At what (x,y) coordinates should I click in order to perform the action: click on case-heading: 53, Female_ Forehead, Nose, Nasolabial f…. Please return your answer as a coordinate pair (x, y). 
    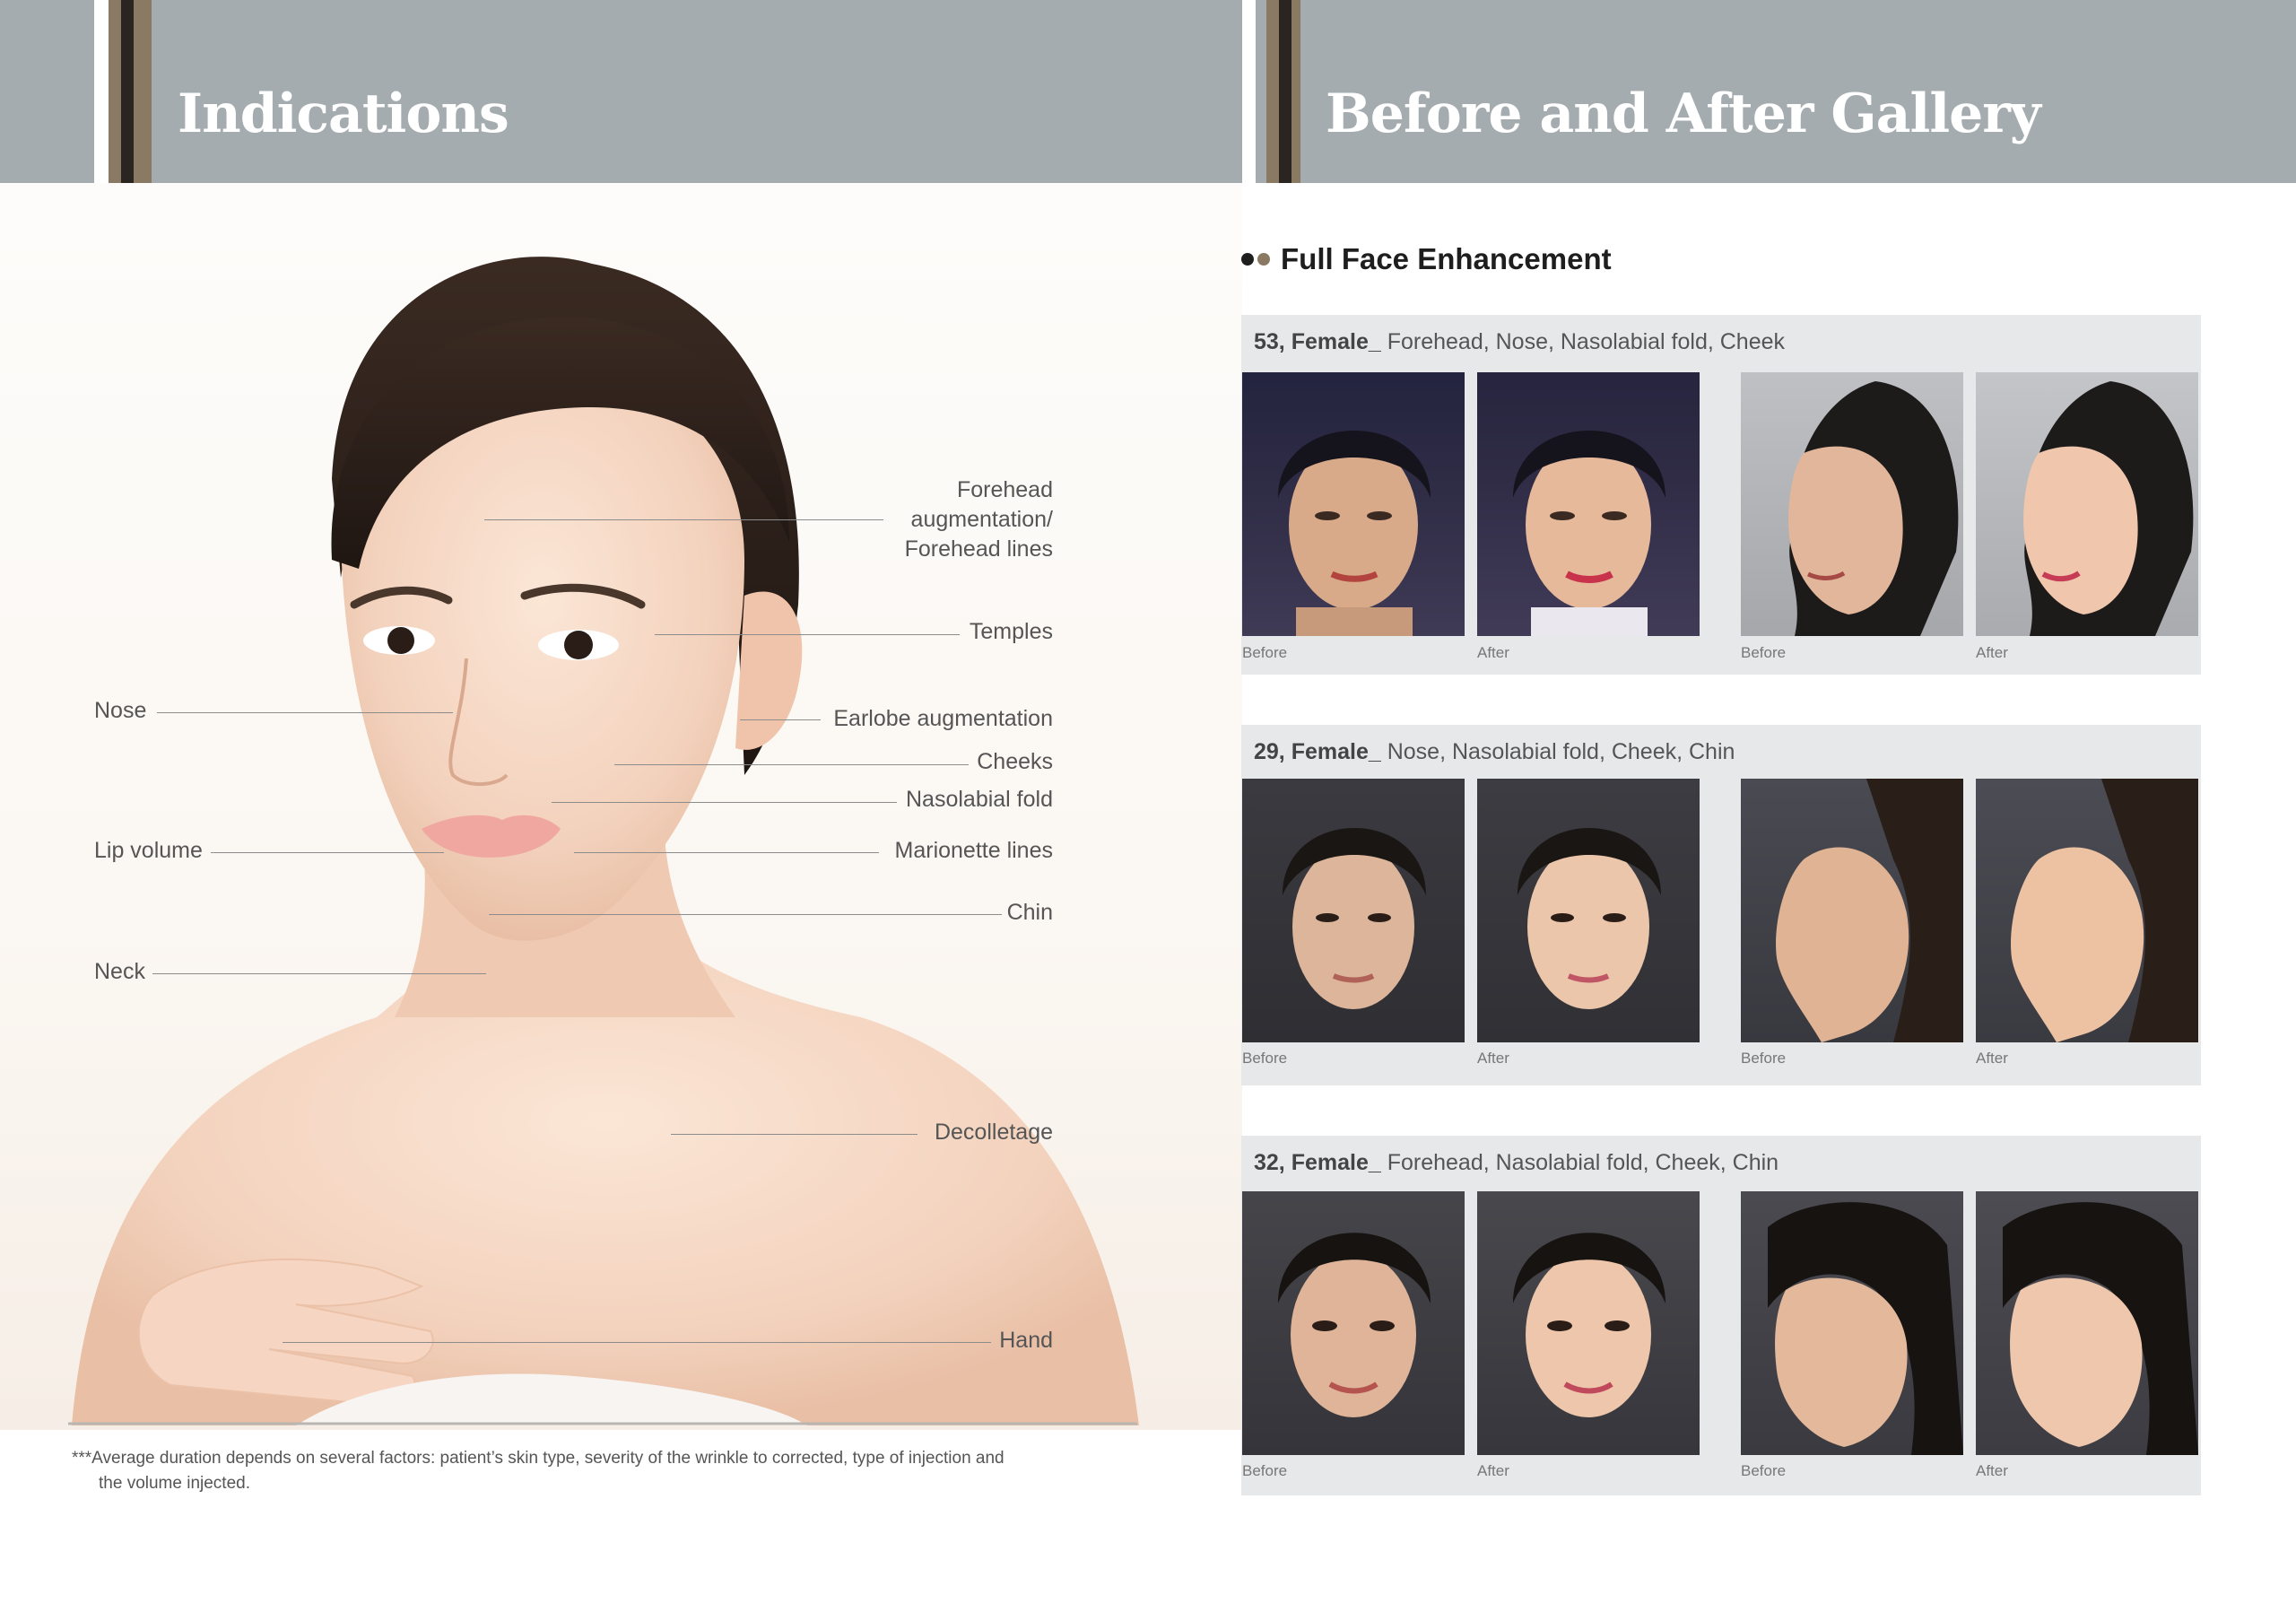
    Looking at the image, I should click on (1519, 342).